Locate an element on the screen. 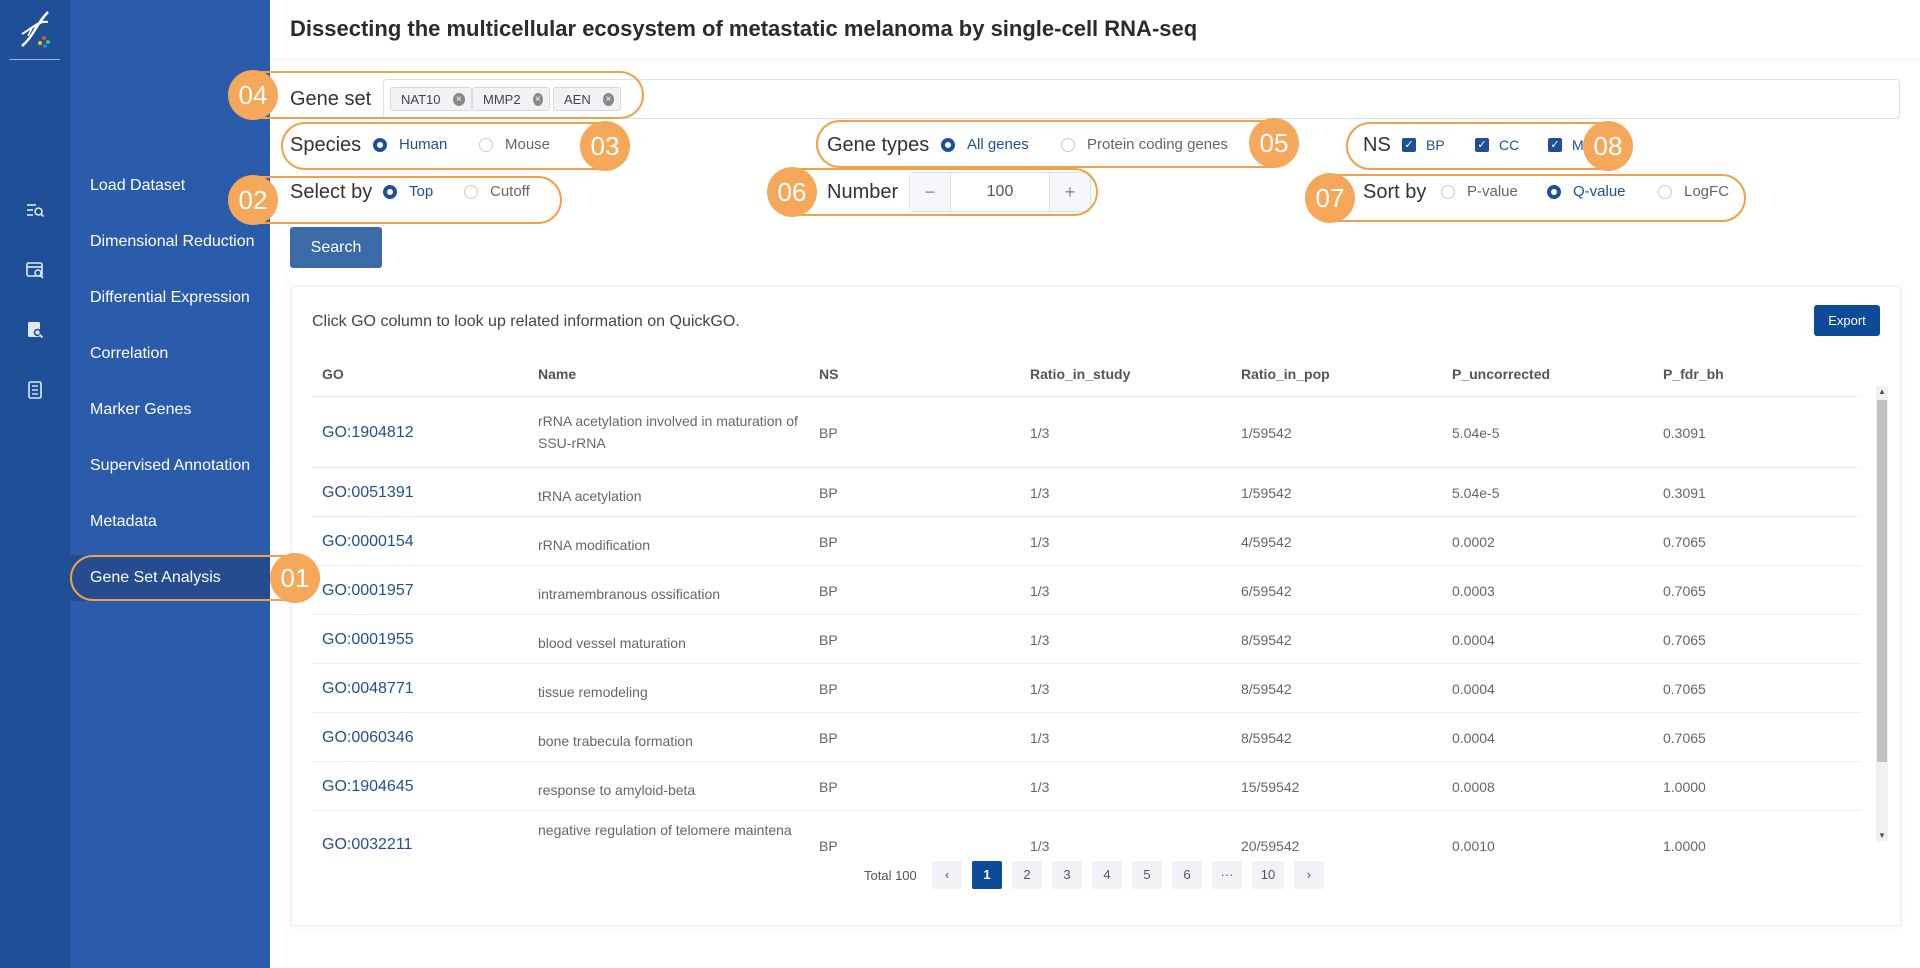 The image size is (1920, 968). page-button: 4 is located at coordinates (1107, 875).